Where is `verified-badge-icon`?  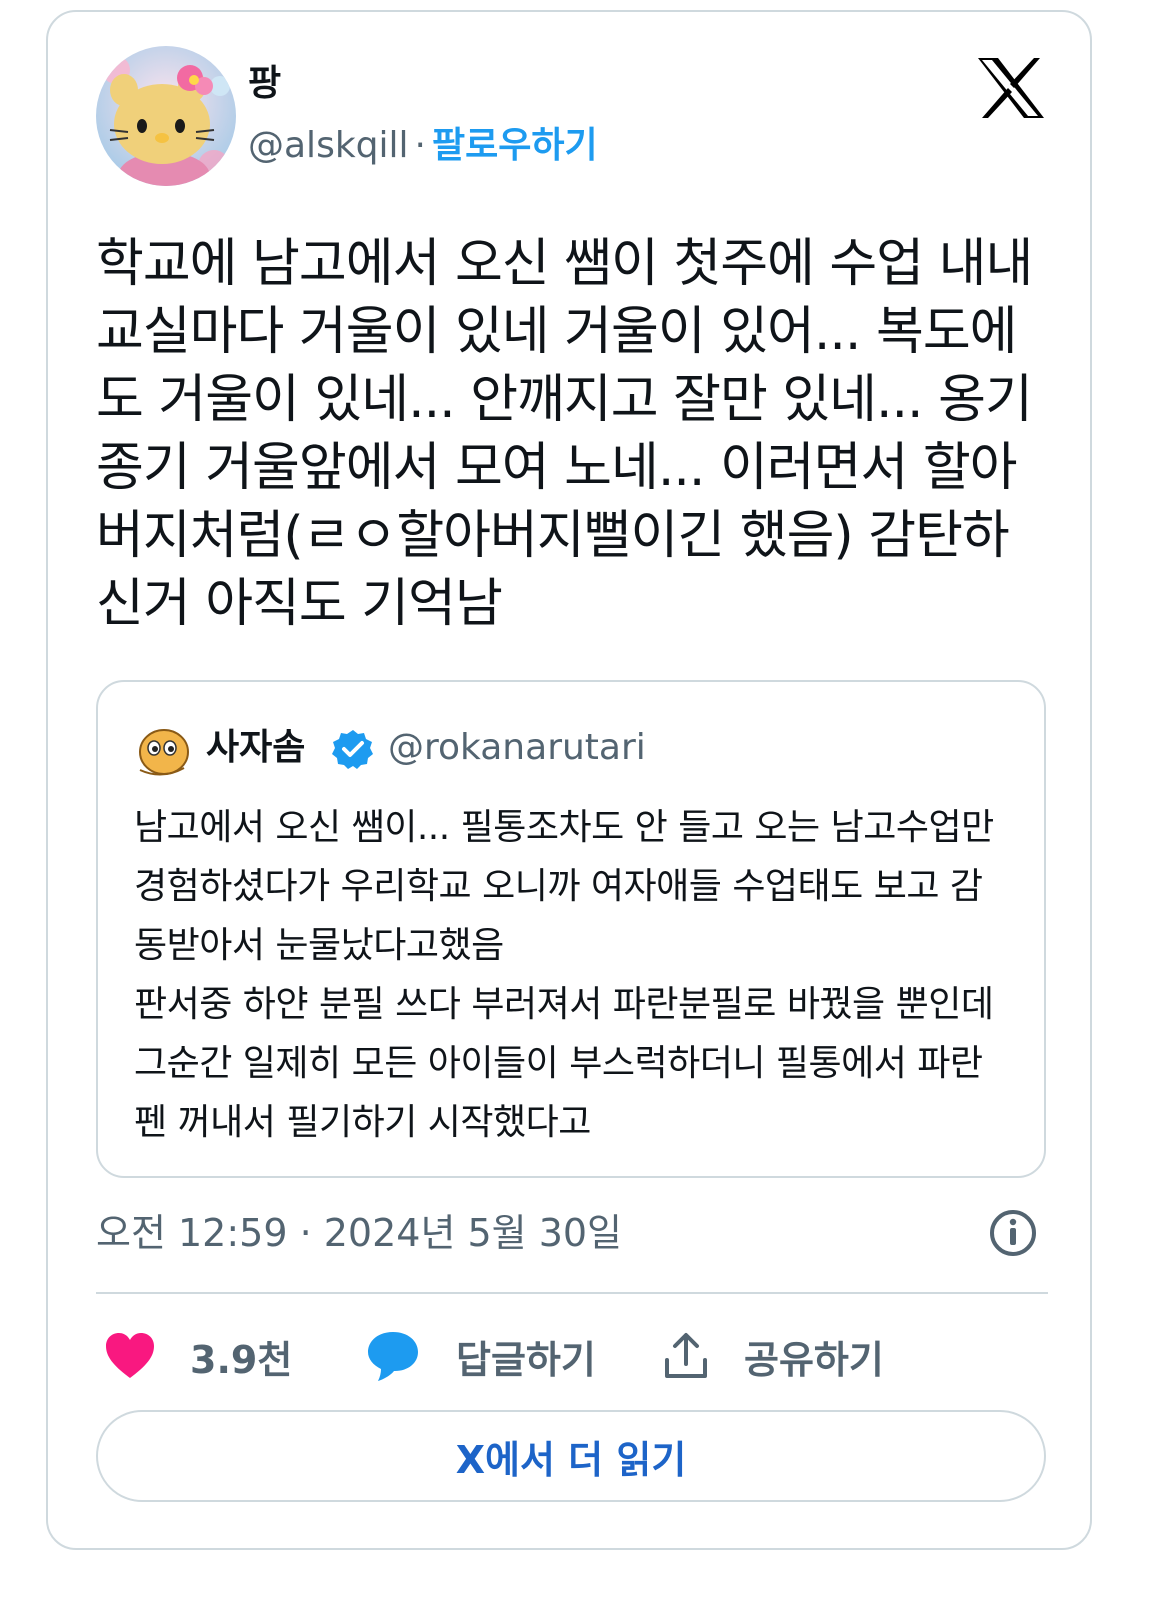 verified-badge-icon is located at coordinates (353, 749).